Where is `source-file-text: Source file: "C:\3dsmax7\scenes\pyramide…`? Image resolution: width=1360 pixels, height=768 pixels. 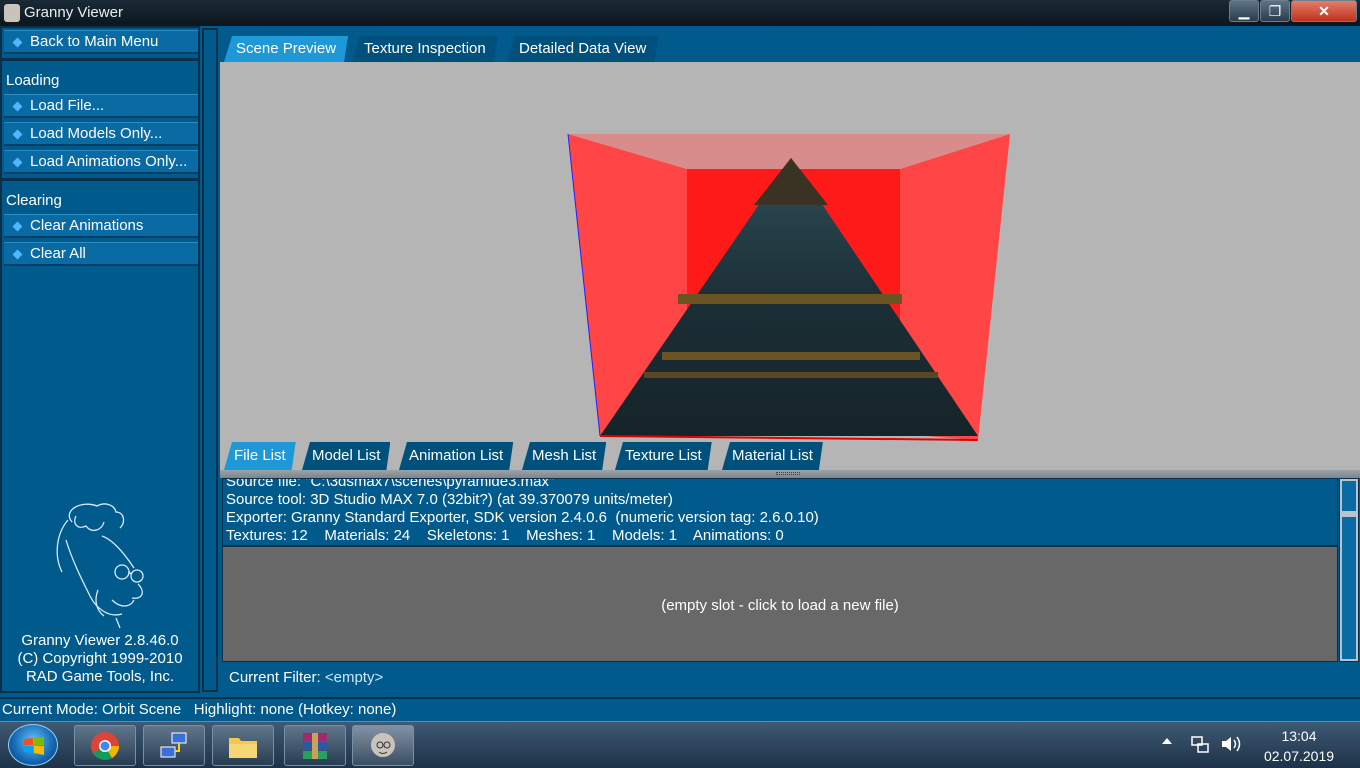
source-file-text: Source file: "C:\3dsmax7\scenes\pyramide… is located at coordinates (390, 484).